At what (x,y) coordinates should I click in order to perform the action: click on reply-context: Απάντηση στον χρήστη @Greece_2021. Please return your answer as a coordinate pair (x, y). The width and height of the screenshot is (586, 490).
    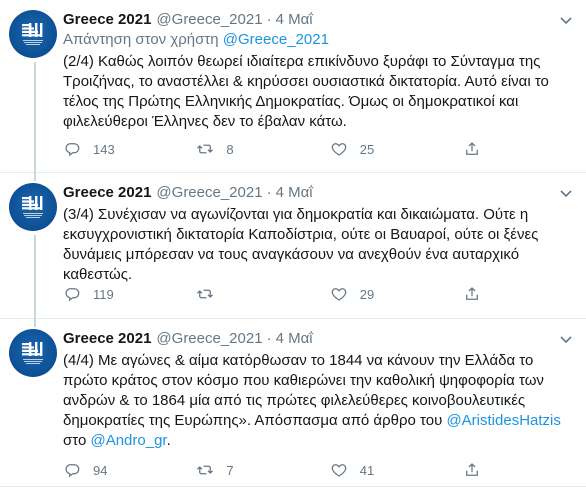
    Looking at the image, I should click on (319, 40).